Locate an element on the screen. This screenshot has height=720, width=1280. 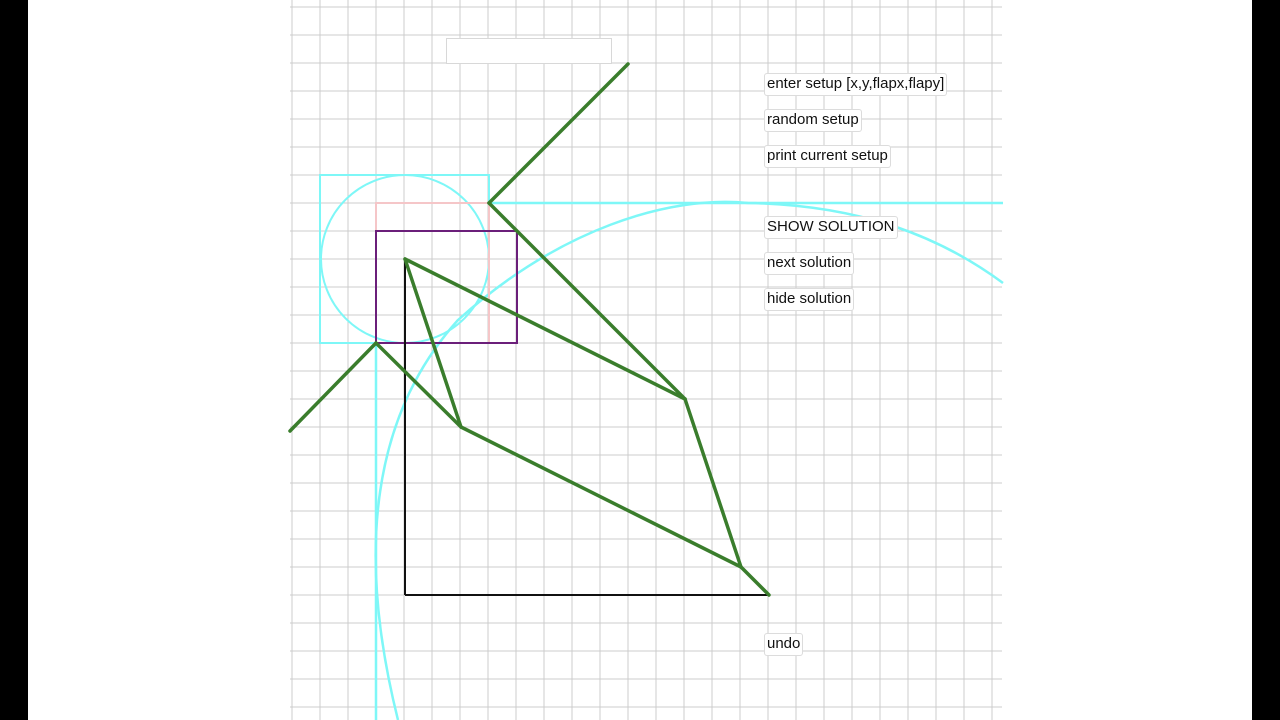
show-solution-button: SHOW SOLUTION is located at coordinates (831, 227).